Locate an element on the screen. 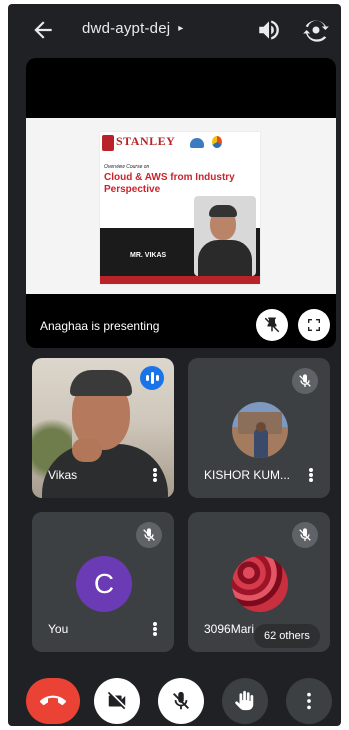 The image size is (349, 730). slide-speaker-photo is located at coordinates (225, 236).